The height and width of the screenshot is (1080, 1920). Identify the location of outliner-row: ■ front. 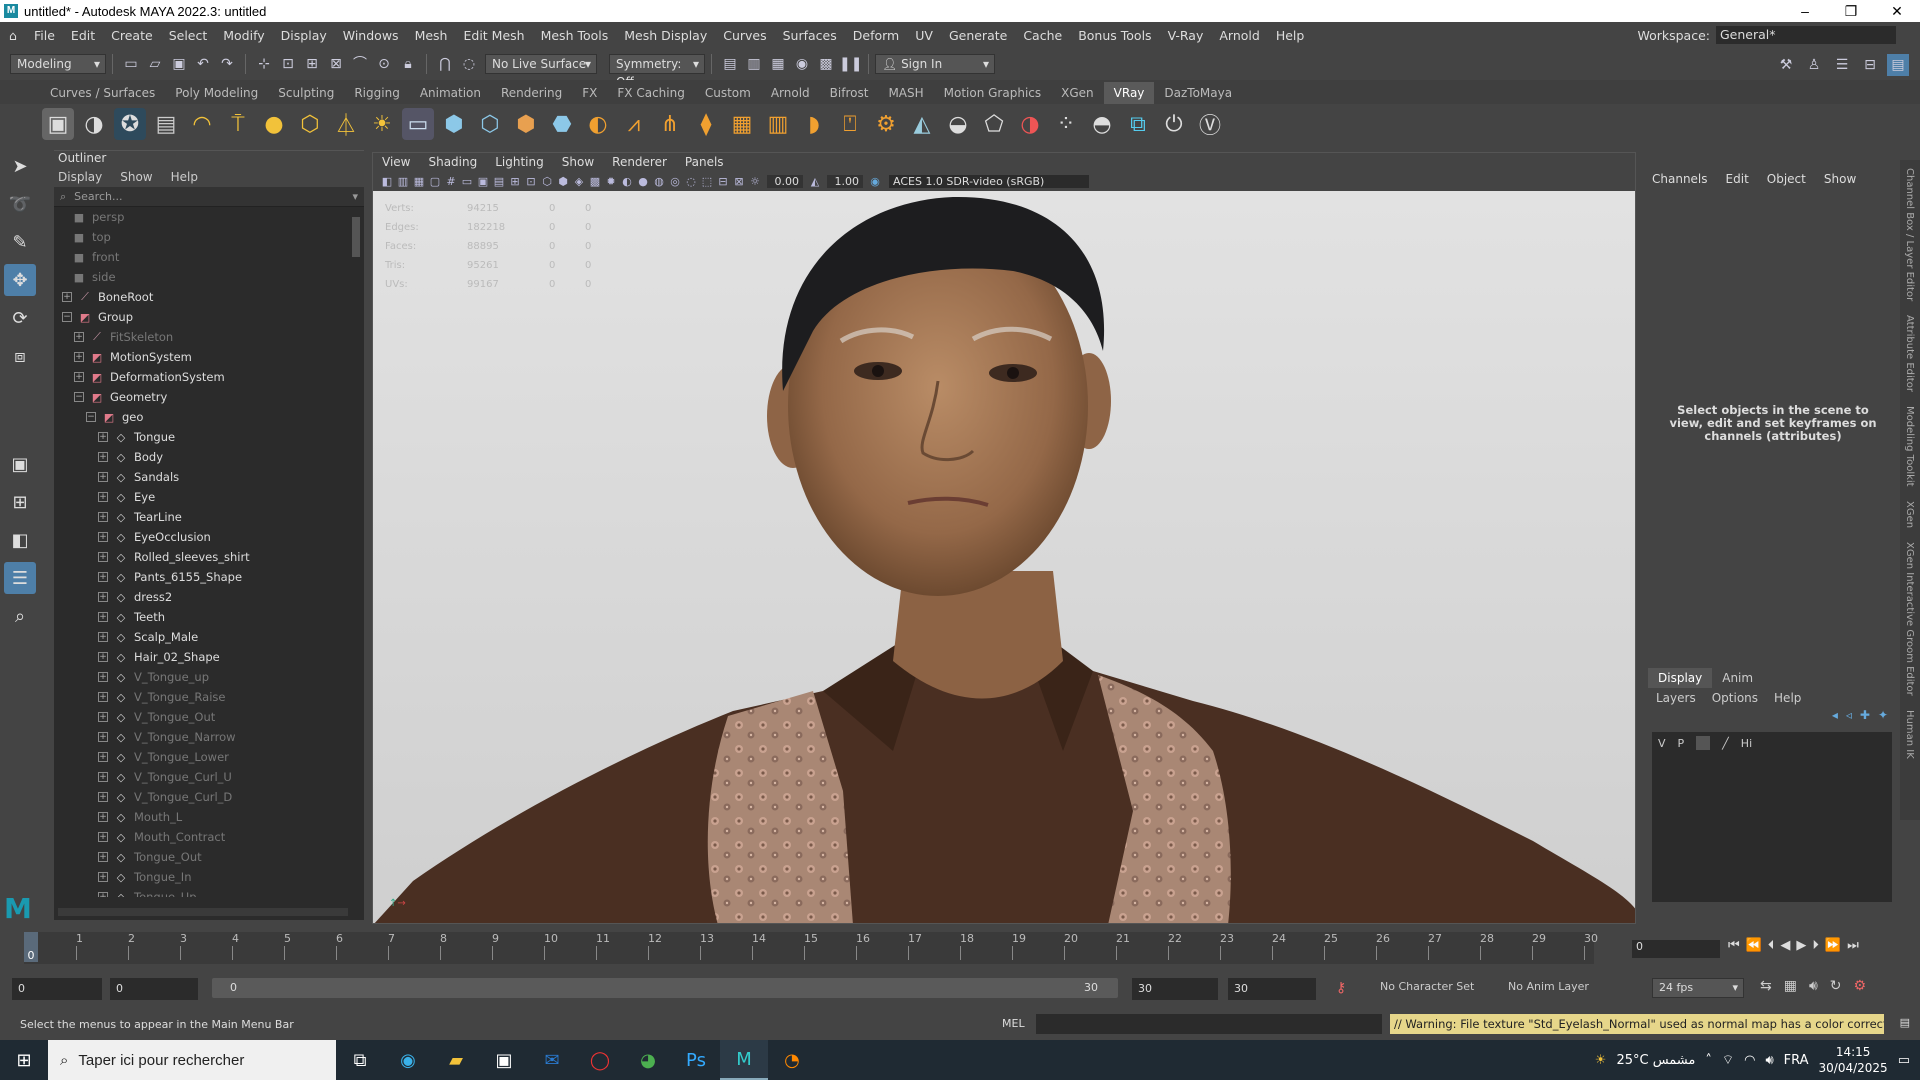
(209, 257).